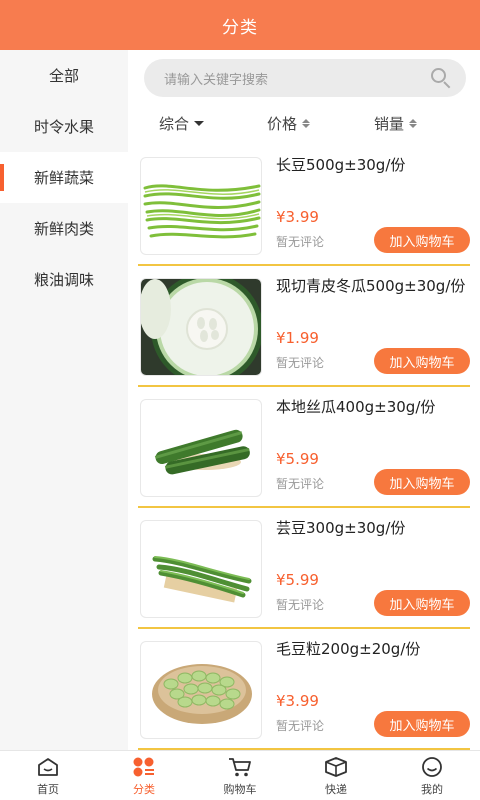  I want to click on sidebar-item-label: 粮油调味, so click(63, 280).